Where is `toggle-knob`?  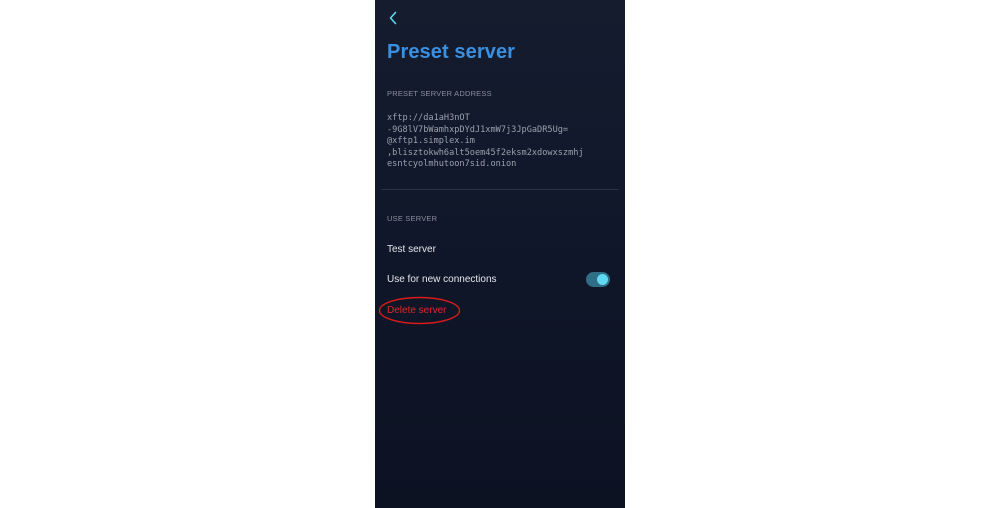
toggle-knob is located at coordinates (602, 279).